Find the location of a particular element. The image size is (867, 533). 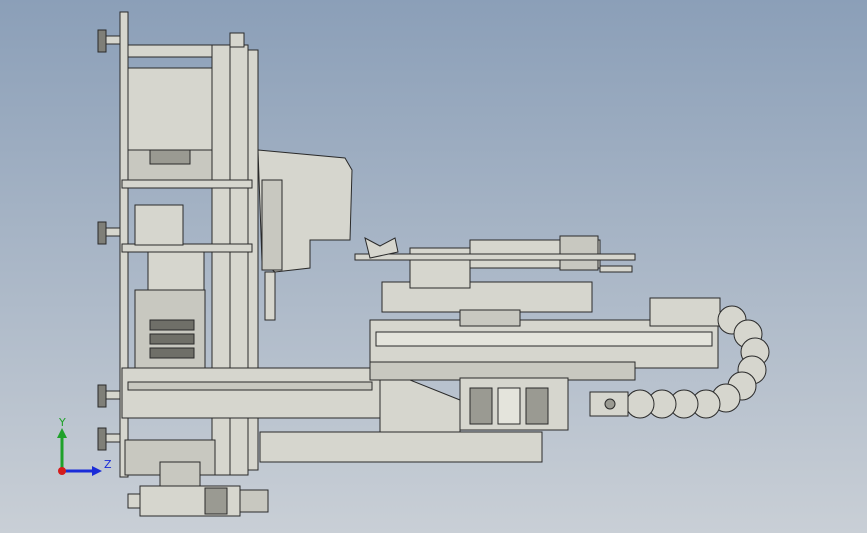

module-lower-rail is located at coordinates (502, 371).